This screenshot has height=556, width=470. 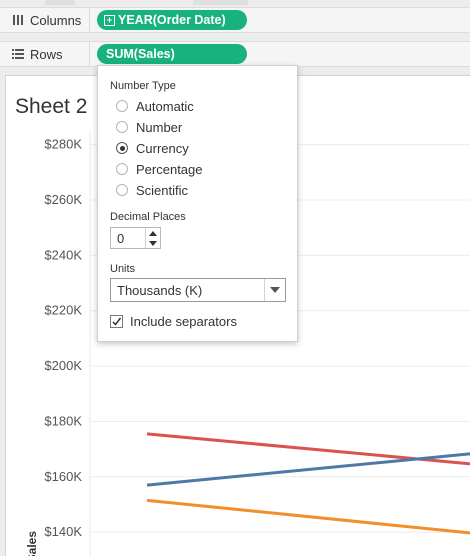 I want to click on number-type-option-scientific: Scientific, so click(x=152, y=190).